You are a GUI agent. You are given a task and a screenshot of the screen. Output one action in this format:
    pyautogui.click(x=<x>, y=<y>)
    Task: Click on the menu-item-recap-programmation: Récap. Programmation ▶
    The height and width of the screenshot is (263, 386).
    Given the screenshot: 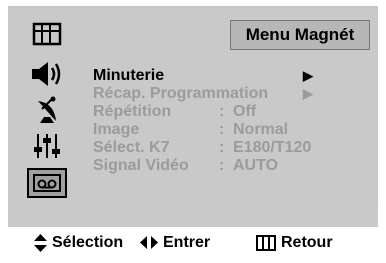 What is the action you would take?
    pyautogui.click(x=203, y=94)
    